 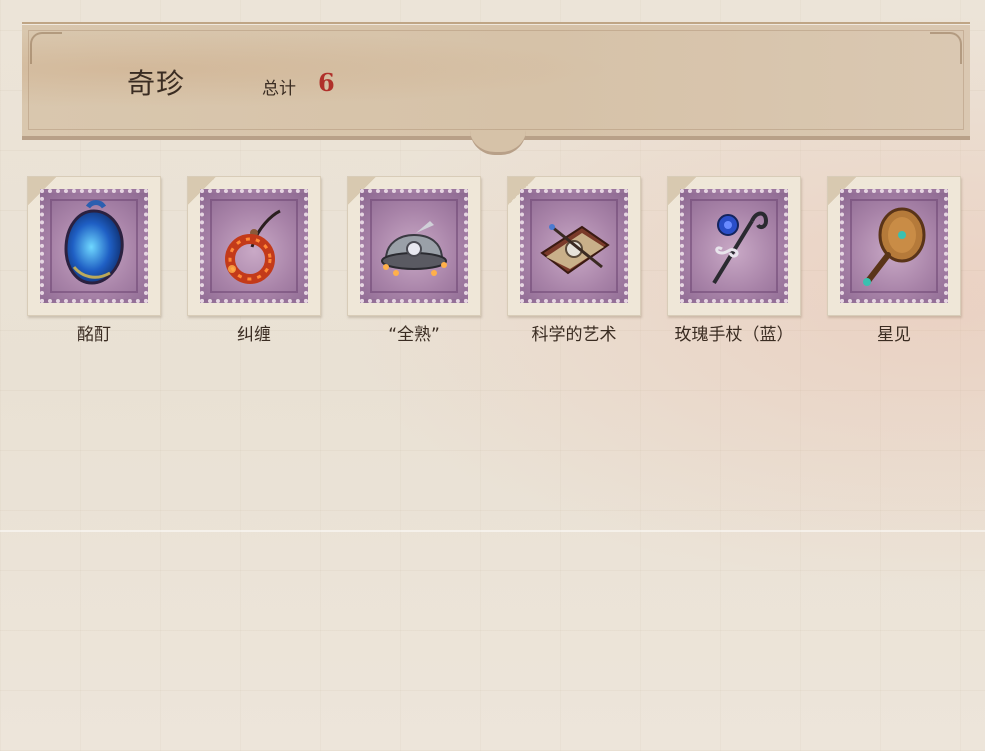 What do you see at coordinates (492, 531) in the screenshot?
I see `paper-fold` at bounding box center [492, 531].